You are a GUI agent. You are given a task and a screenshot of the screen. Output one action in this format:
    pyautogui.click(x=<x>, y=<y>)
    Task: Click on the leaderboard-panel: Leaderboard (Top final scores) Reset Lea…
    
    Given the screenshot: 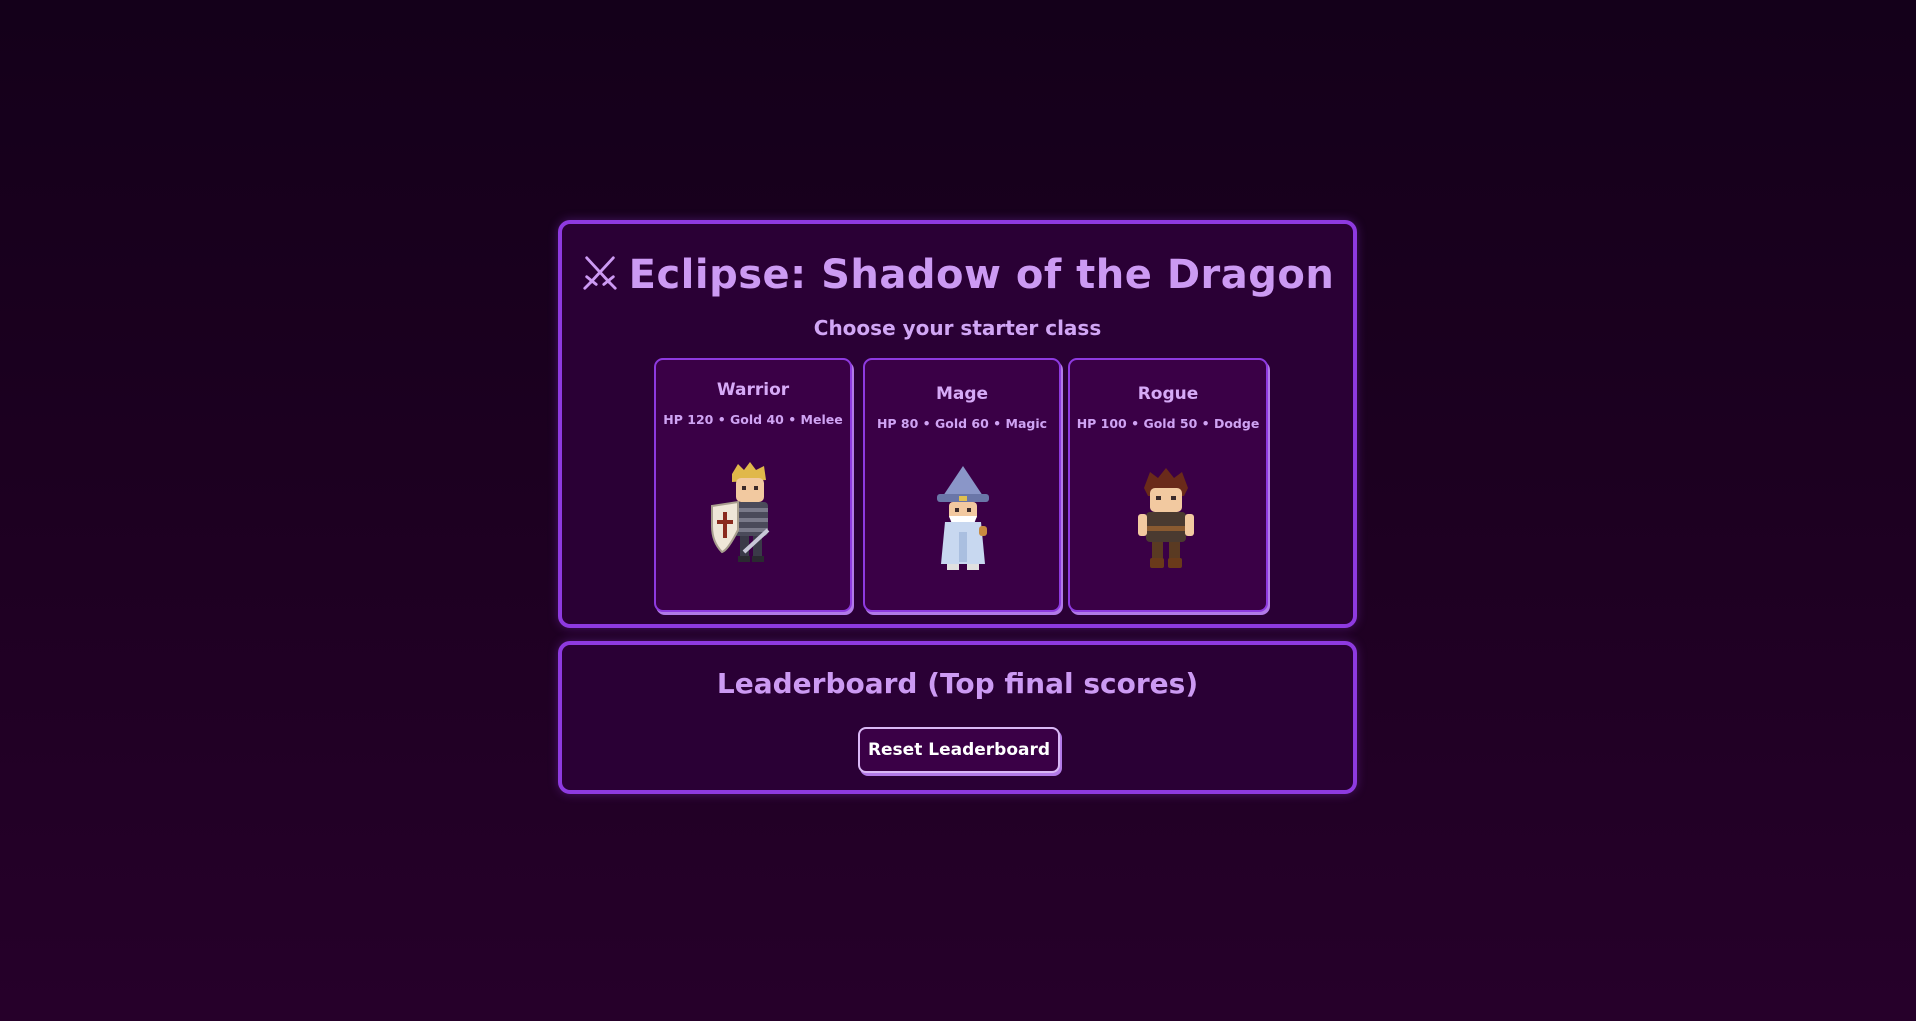 What is the action you would take?
    pyautogui.click(x=957, y=717)
    